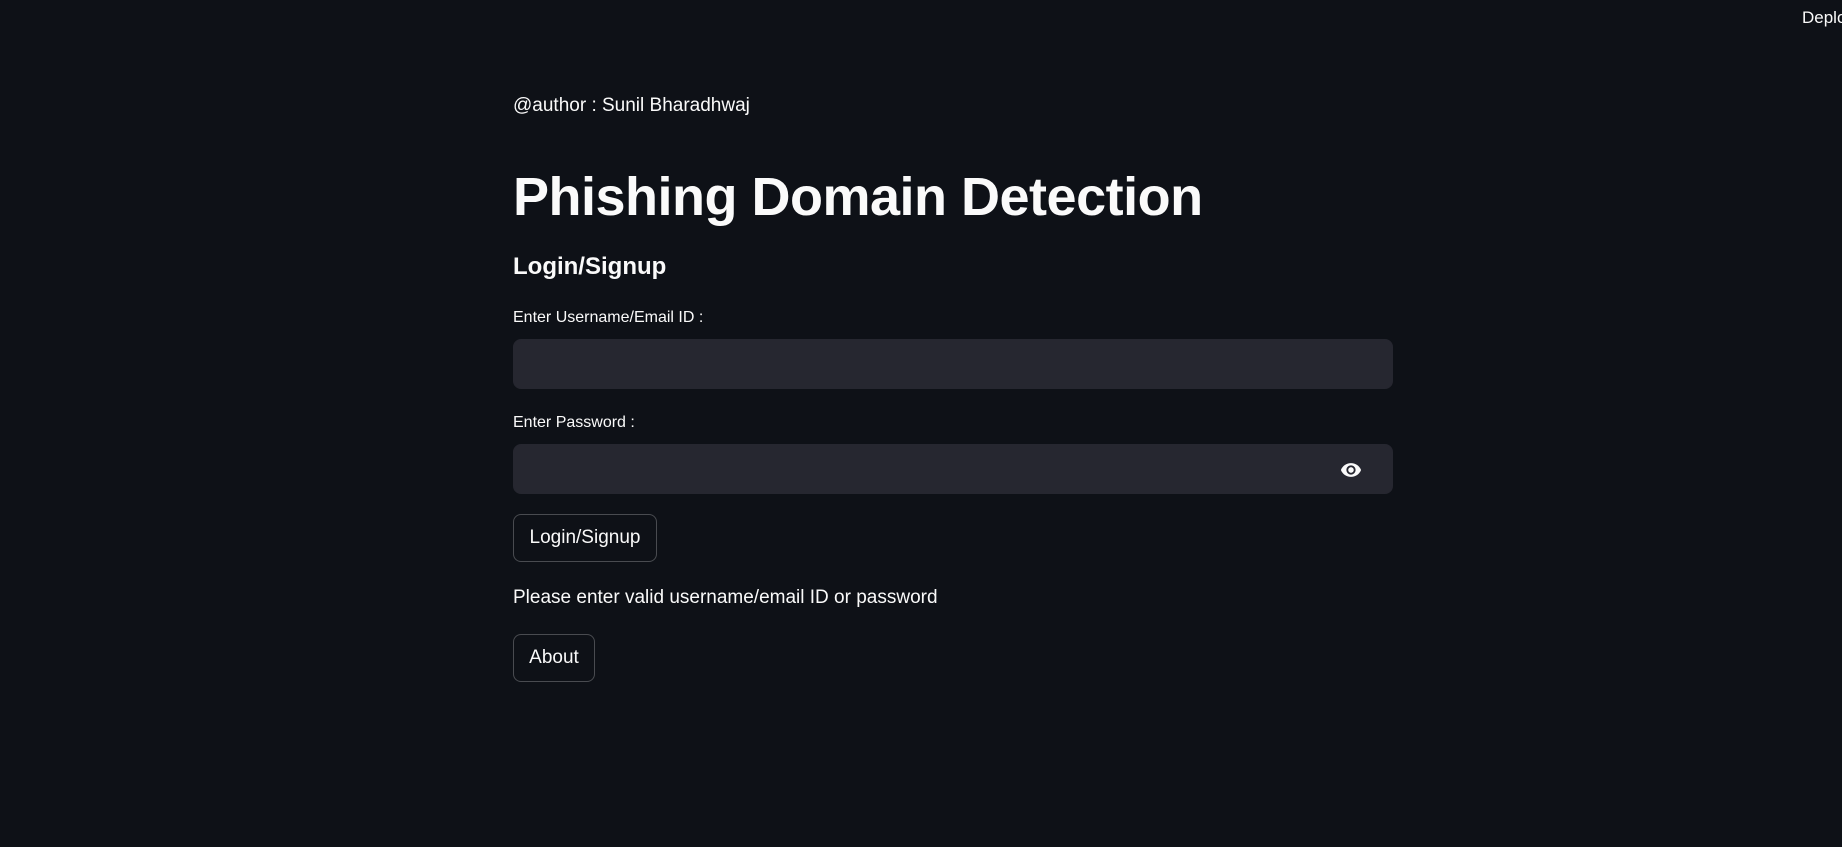 Image resolution: width=1842 pixels, height=847 pixels. What do you see at coordinates (574, 422) in the screenshot?
I see `password-label: Enter Password :` at bounding box center [574, 422].